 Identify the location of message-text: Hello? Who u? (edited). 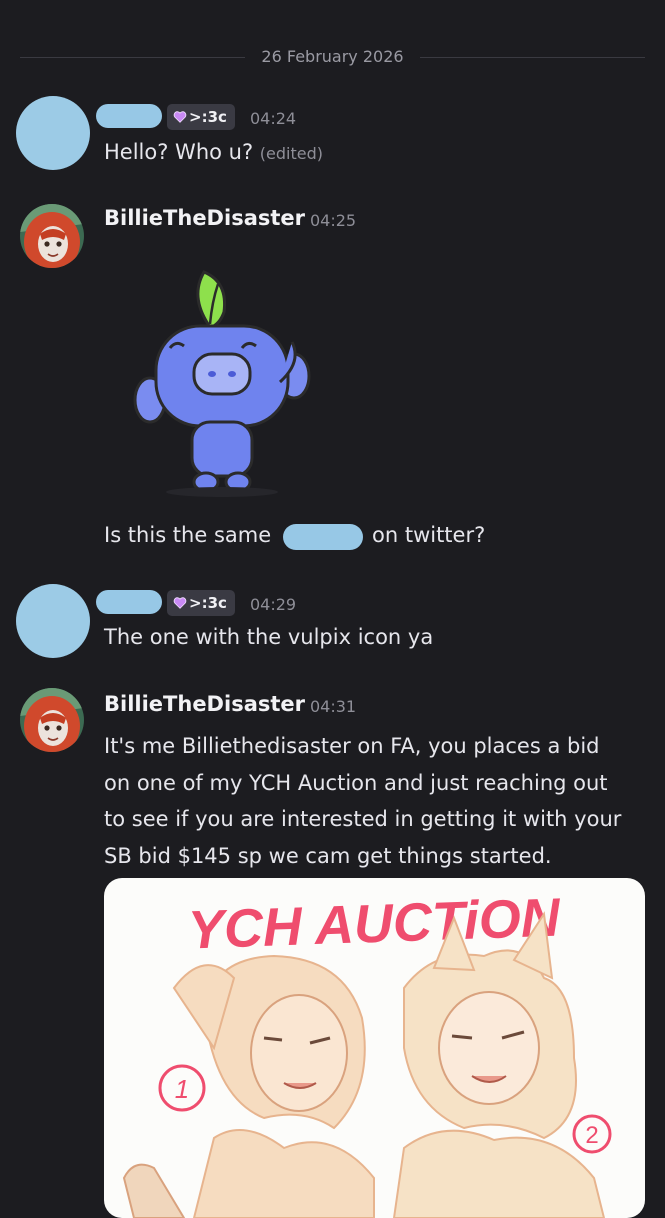
(213, 152).